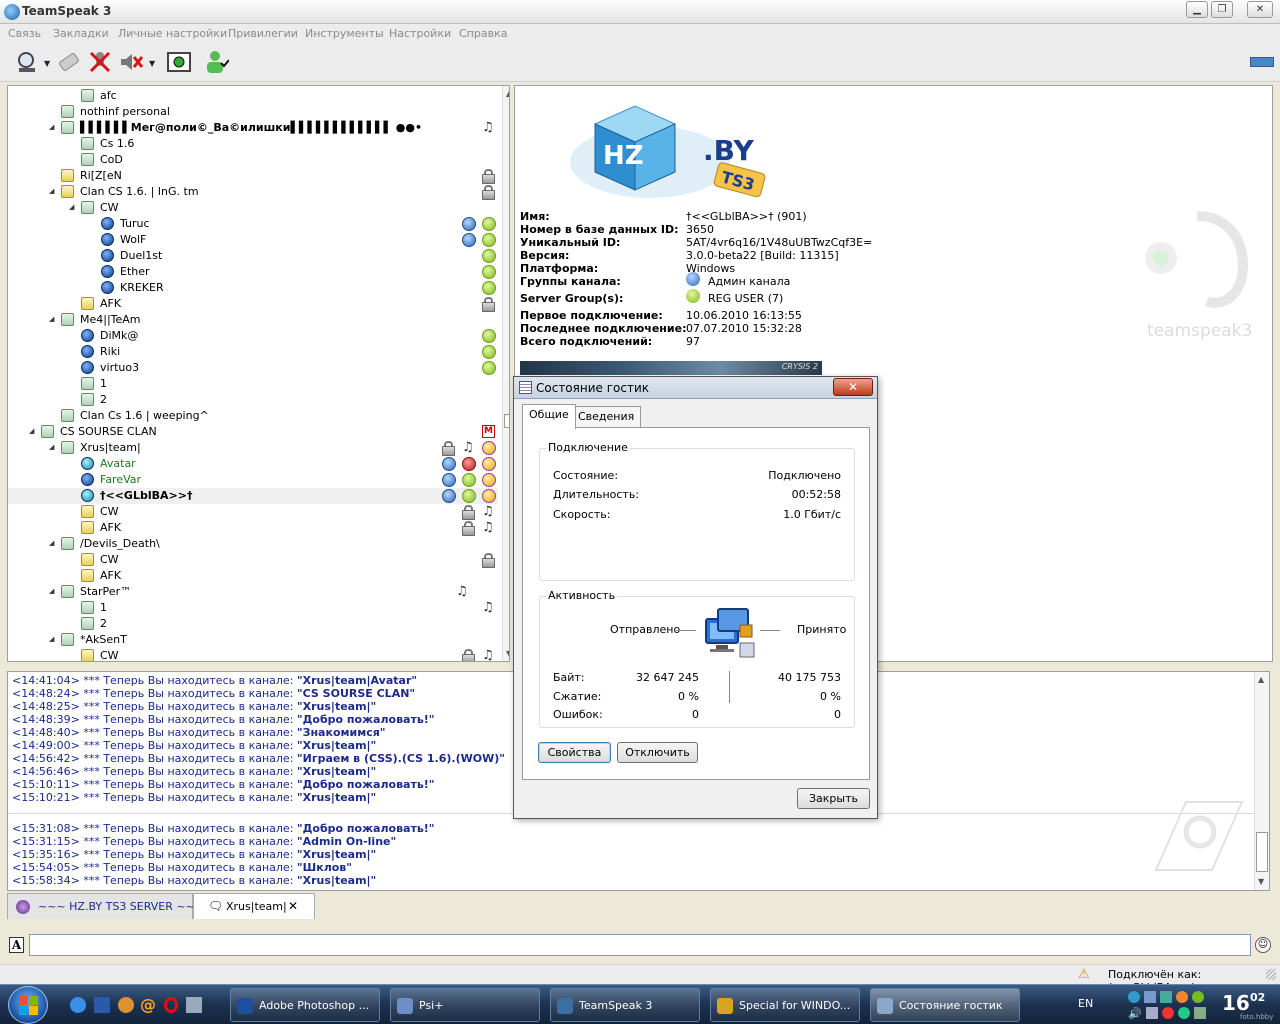 This screenshot has height=1024, width=1280. What do you see at coordinates (833, 798) in the screenshot?
I see `dialog-close-text-button: Закрыть` at bounding box center [833, 798].